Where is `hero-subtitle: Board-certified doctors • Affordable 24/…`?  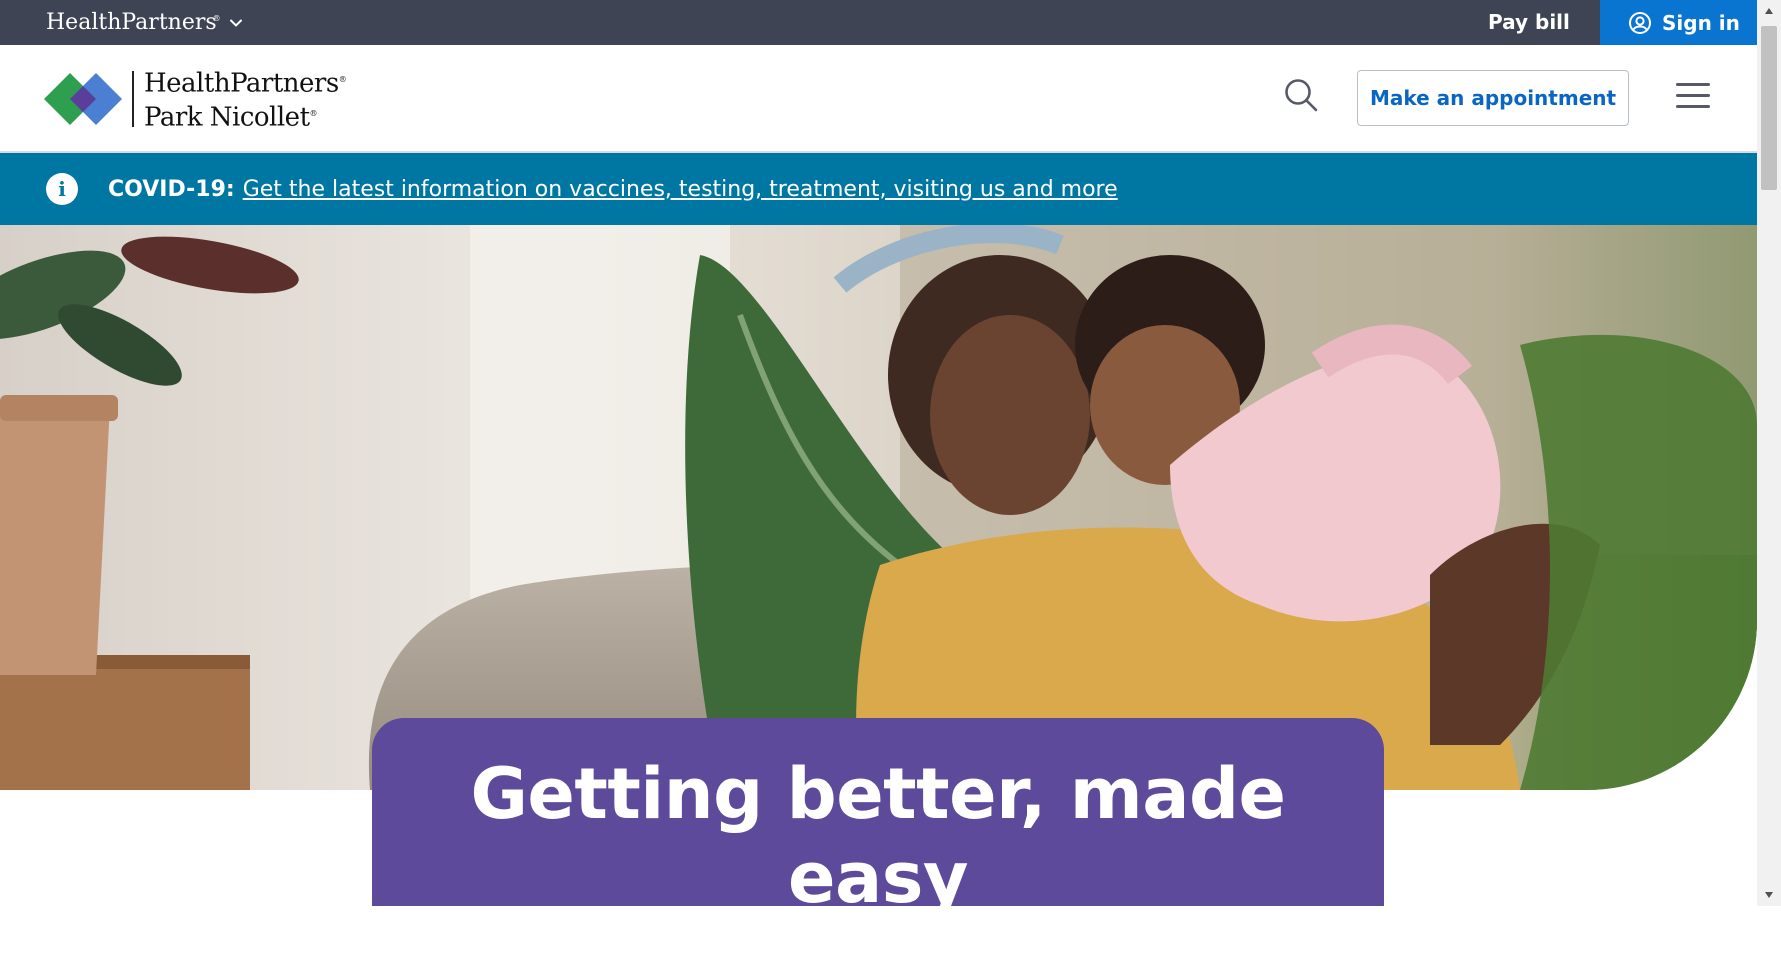 hero-subtitle: Board-certified doctors • Affordable 24/… is located at coordinates (878, 943).